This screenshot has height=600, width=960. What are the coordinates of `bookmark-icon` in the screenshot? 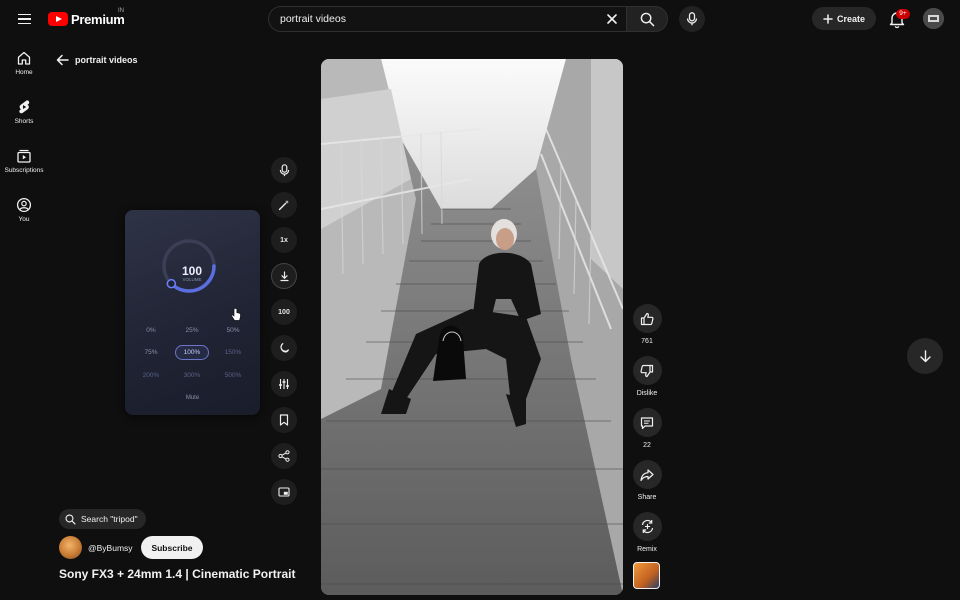 It's located at (284, 420).